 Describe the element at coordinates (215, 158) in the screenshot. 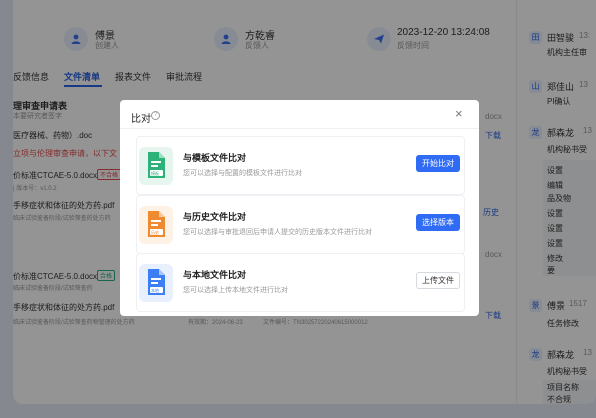

I see `template-compare-title: 与模板文件比对` at that location.